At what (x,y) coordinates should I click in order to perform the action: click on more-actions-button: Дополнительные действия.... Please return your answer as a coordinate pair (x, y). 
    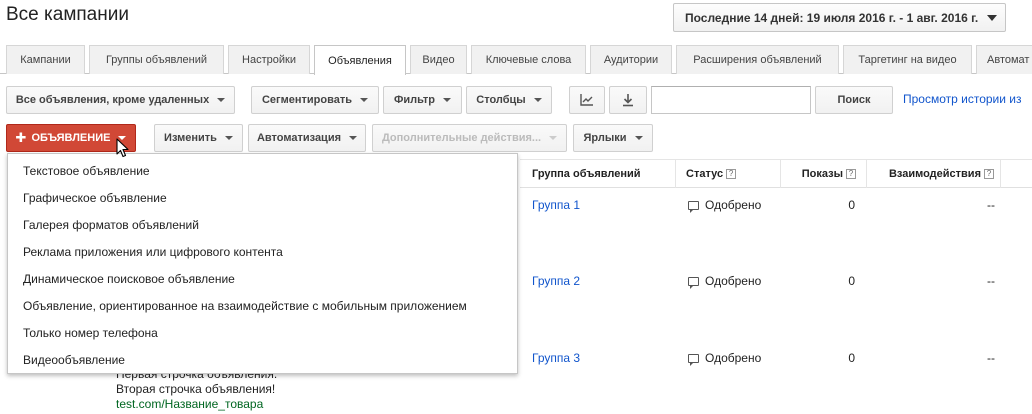
    Looking at the image, I should click on (469, 138).